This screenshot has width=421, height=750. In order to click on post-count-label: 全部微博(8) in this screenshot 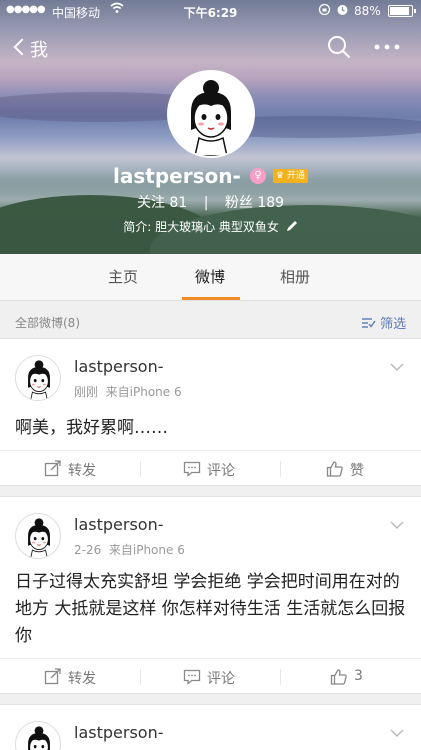, I will do `click(47, 323)`.